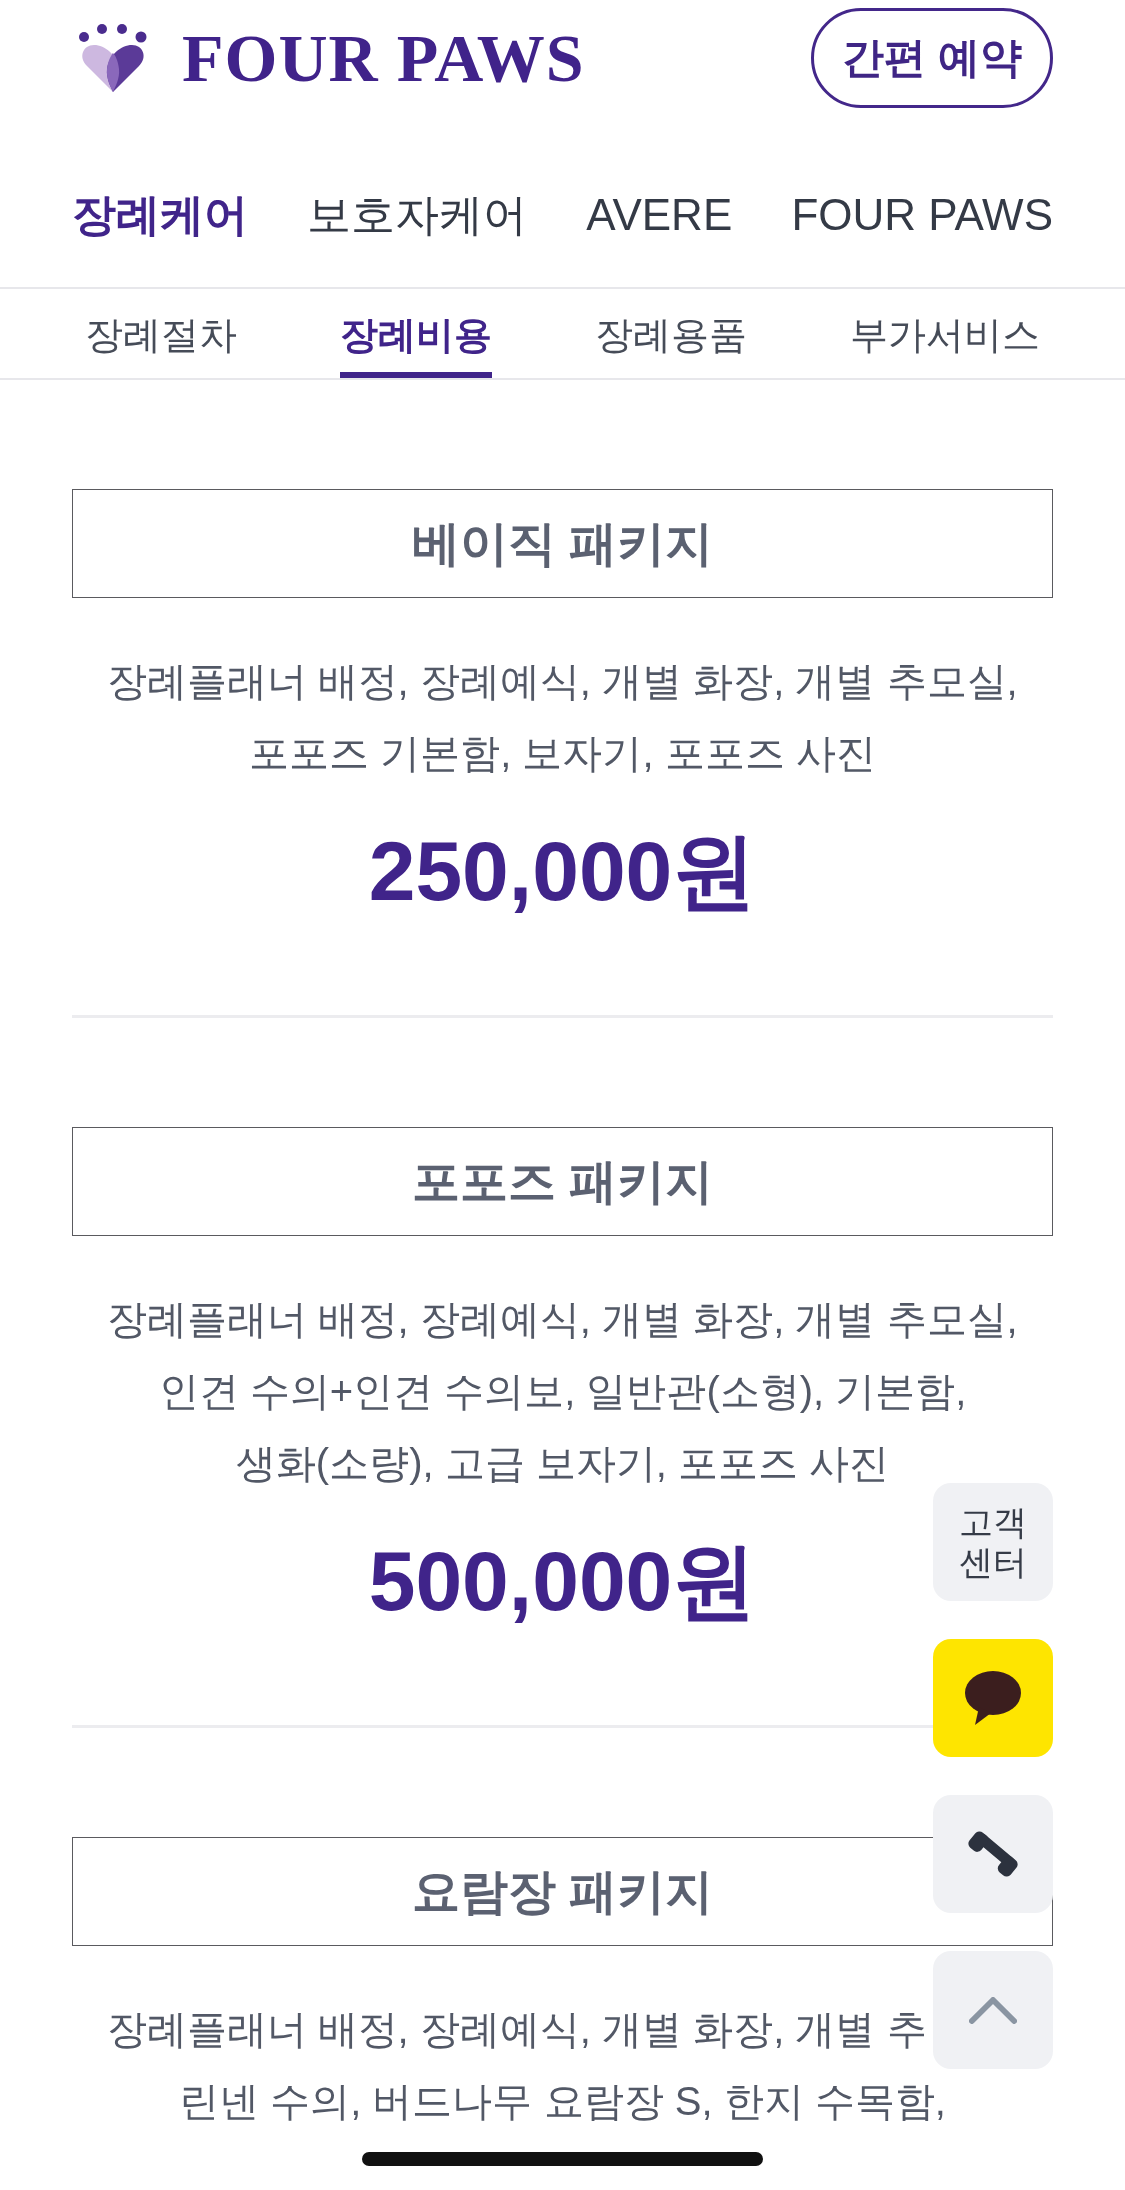 The image size is (1125, 2190). I want to click on paw-heart-icon, so click(113, 58).